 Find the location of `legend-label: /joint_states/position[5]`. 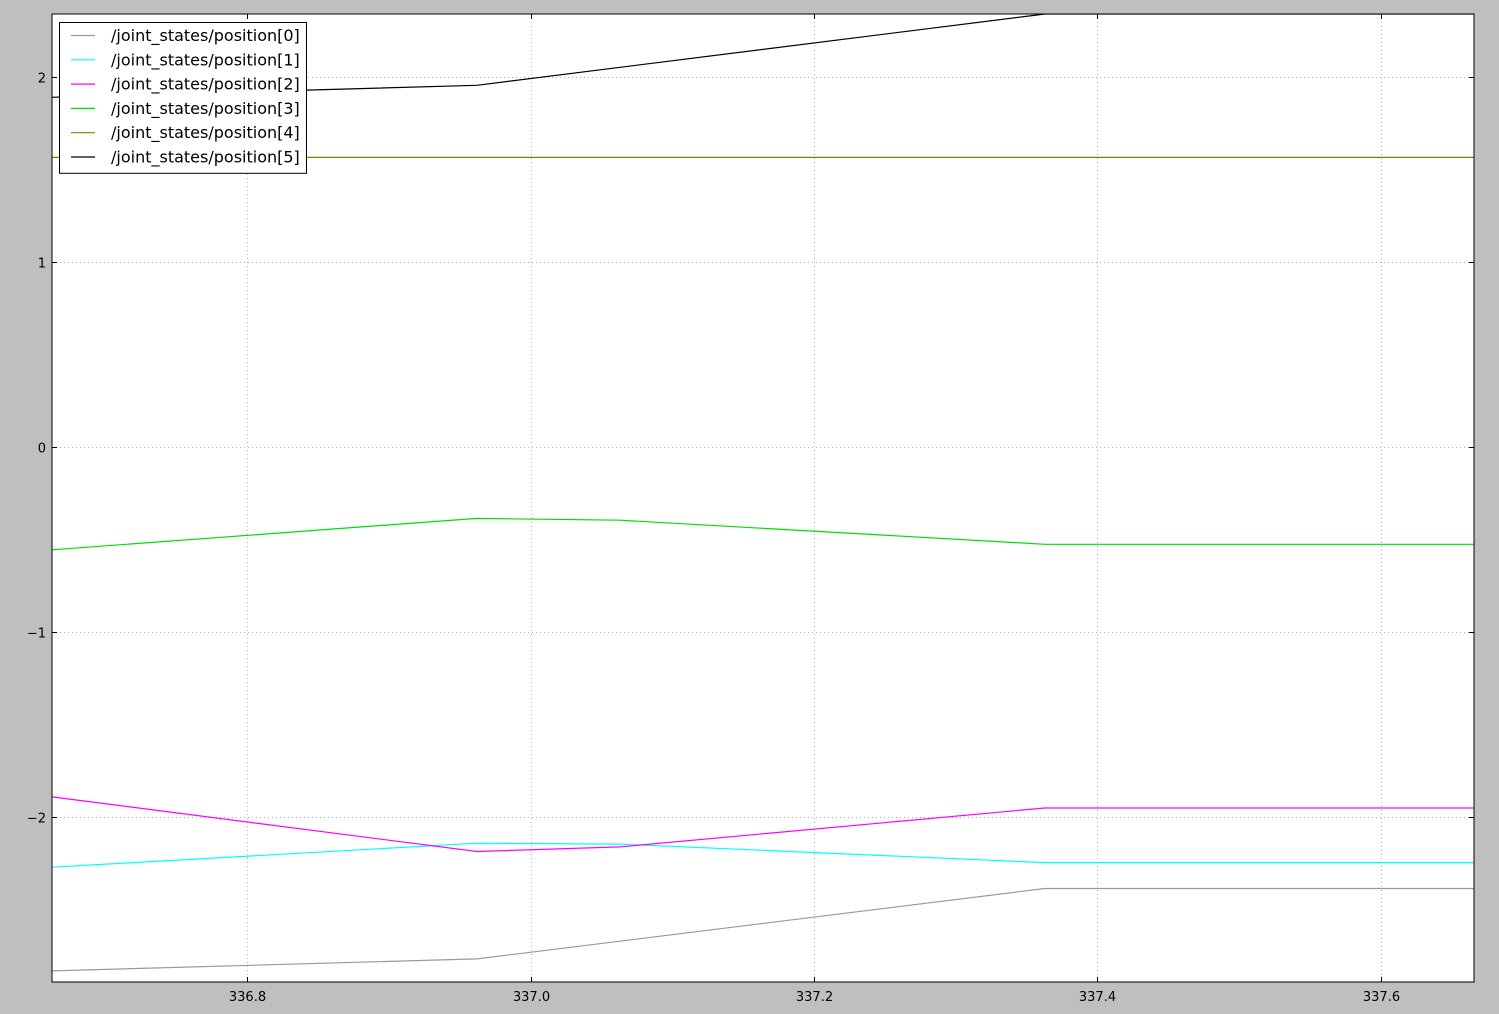

legend-label: /joint_states/position[5] is located at coordinates (205, 158).